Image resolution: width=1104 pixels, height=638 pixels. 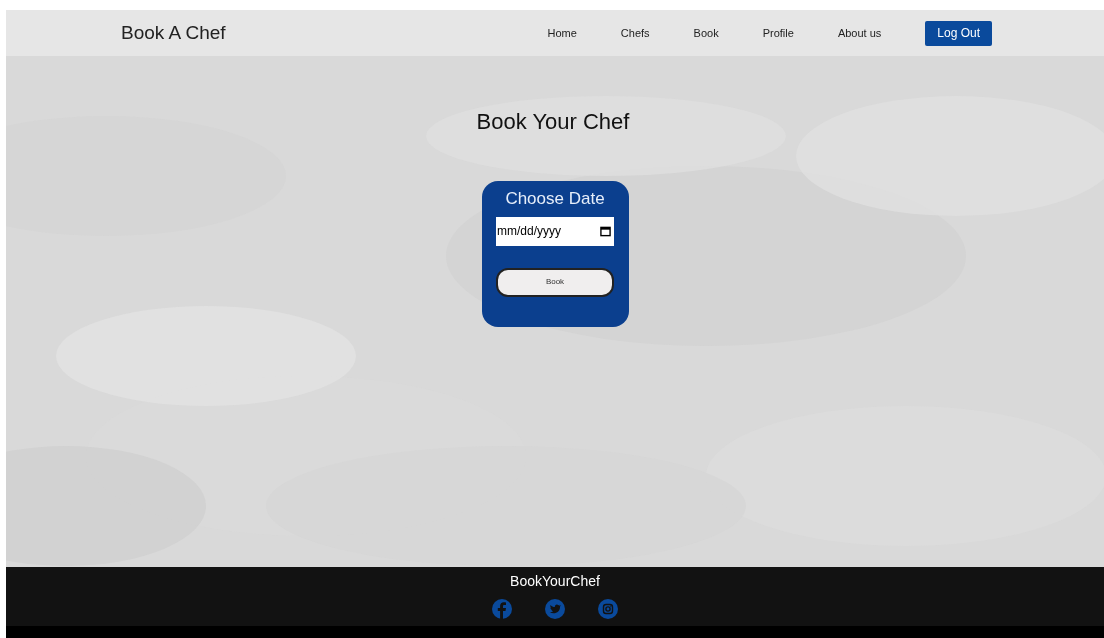 What do you see at coordinates (859, 33) in the screenshot?
I see `nav-link: About us` at bounding box center [859, 33].